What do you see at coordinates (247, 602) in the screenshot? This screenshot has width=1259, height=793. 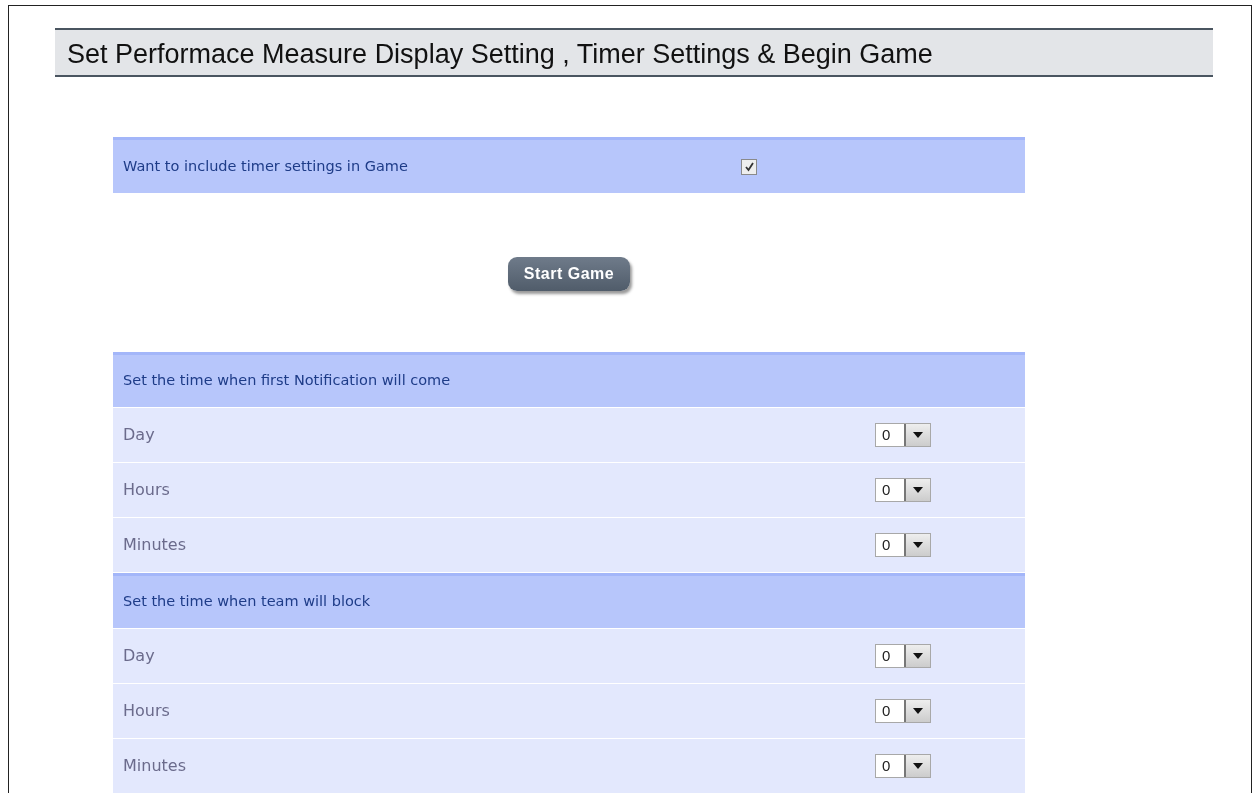 I see `section-heading: Set the time when team will block` at bounding box center [247, 602].